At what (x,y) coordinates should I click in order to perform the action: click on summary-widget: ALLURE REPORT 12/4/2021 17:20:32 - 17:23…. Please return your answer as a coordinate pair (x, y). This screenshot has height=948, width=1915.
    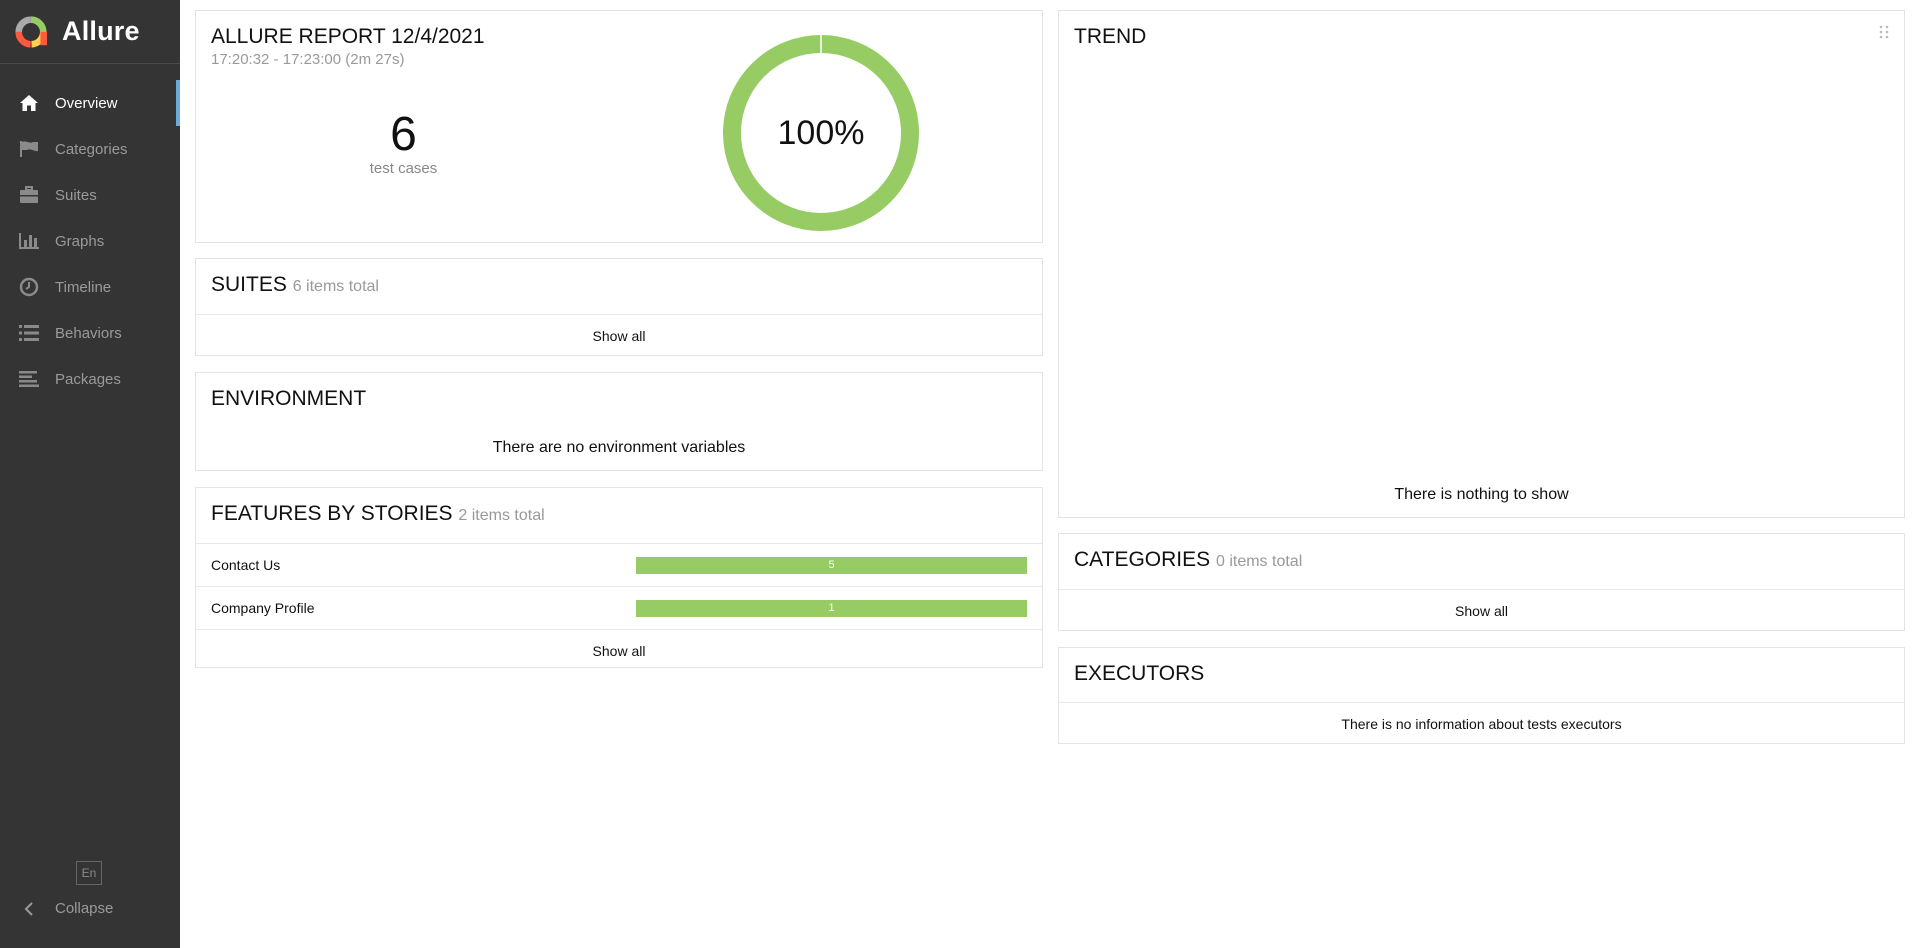
    Looking at the image, I should click on (619, 126).